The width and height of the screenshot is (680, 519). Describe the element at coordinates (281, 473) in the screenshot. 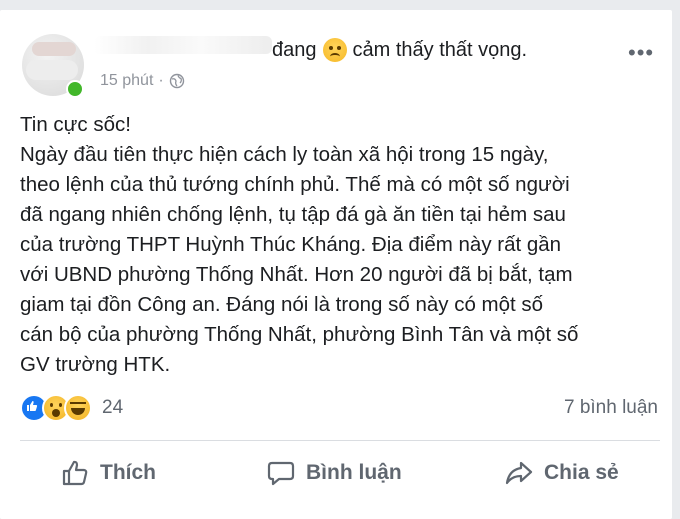

I see `speech-bubble-icon` at that location.